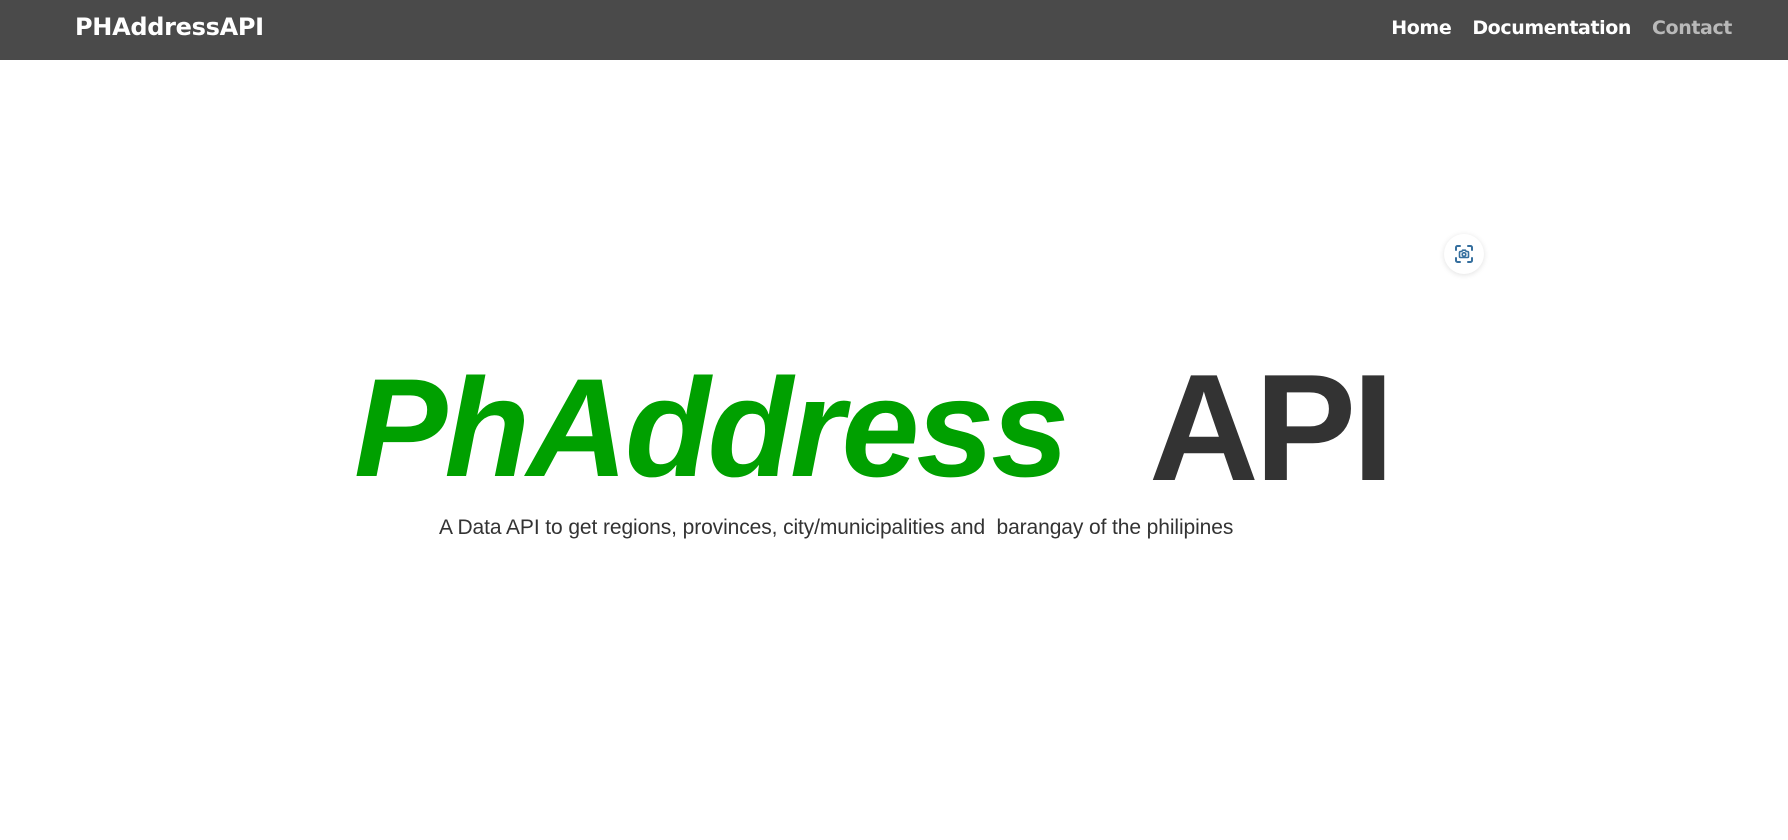 Image resolution: width=1788 pixels, height=840 pixels. I want to click on nav-contact-link: Contact, so click(1692, 28).